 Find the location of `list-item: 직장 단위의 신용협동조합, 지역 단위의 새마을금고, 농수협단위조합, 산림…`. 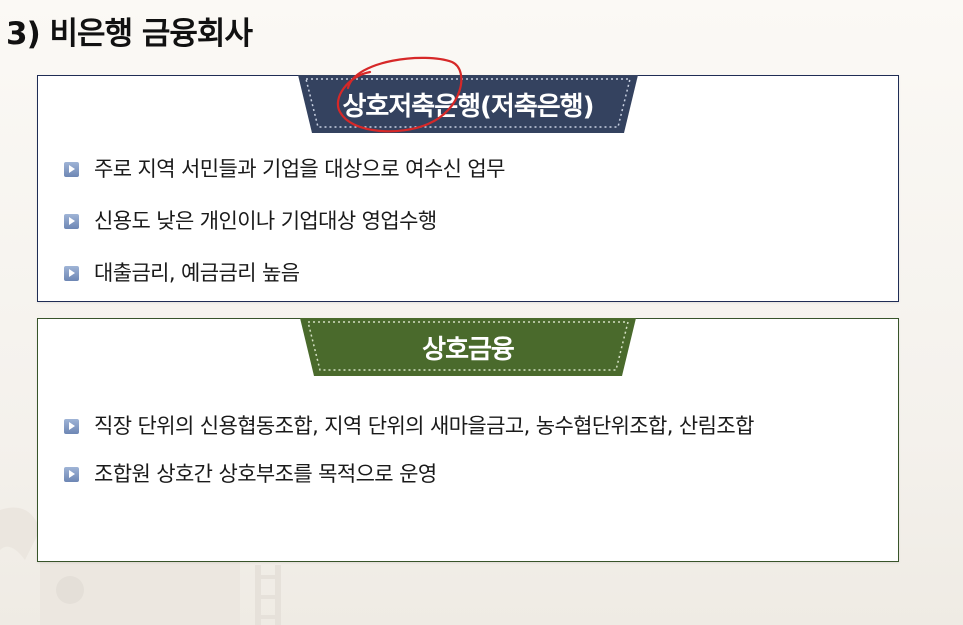

list-item: 직장 단위의 신용협동조합, 지역 단위의 새마을금고, 농수협단위조합, 산림… is located at coordinates (428, 426).